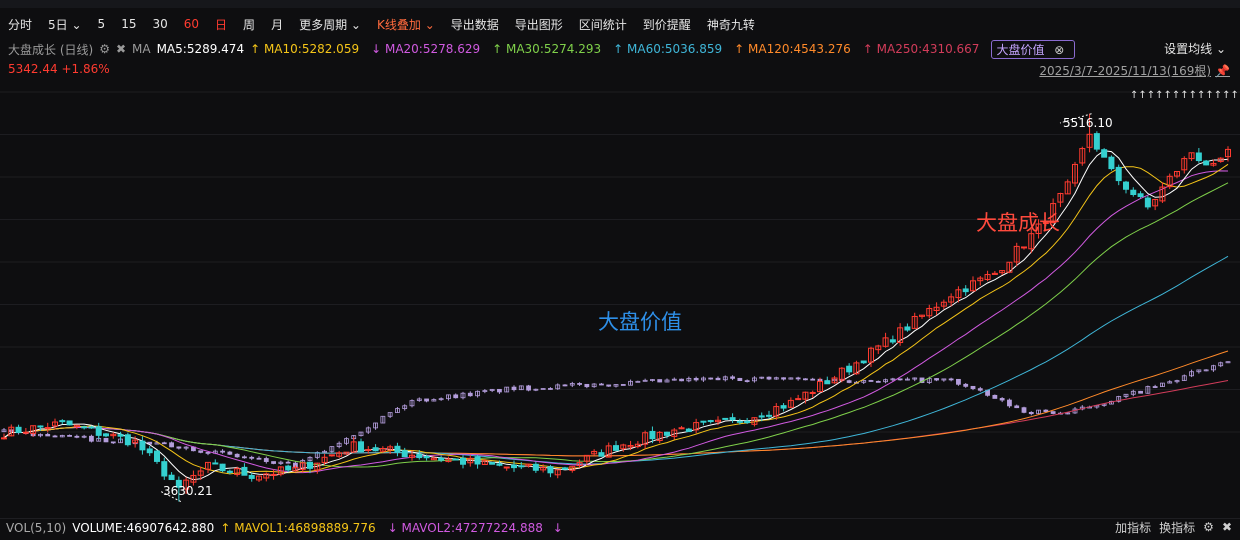 The image size is (1240, 540). What do you see at coordinates (330, 24) in the screenshot?
I see `more-periods-button: 更多周期 ⌄` at bounding box center [330, 24].